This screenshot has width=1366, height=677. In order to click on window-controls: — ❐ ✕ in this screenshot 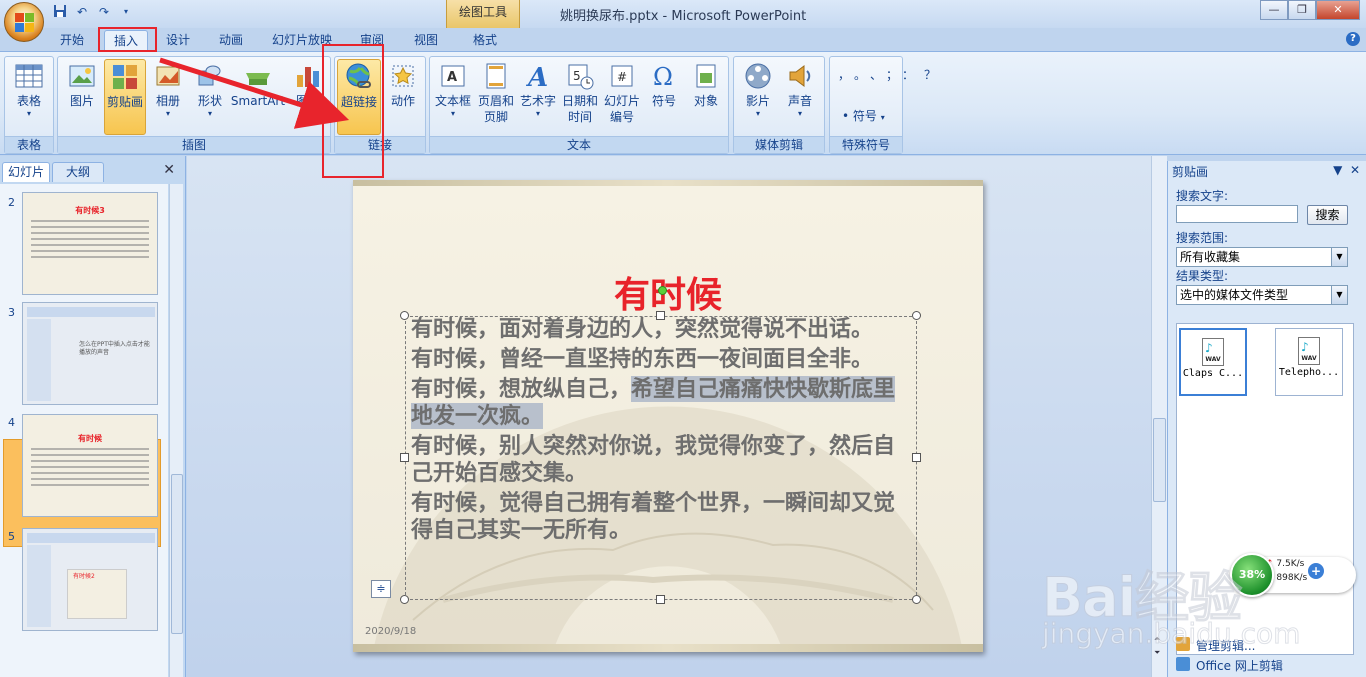, I will do `click(1310, 10)`.